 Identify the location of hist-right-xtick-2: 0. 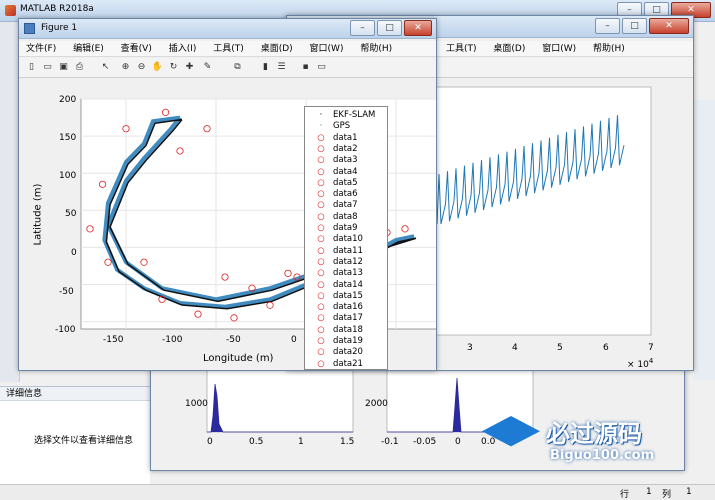
(458, 442).